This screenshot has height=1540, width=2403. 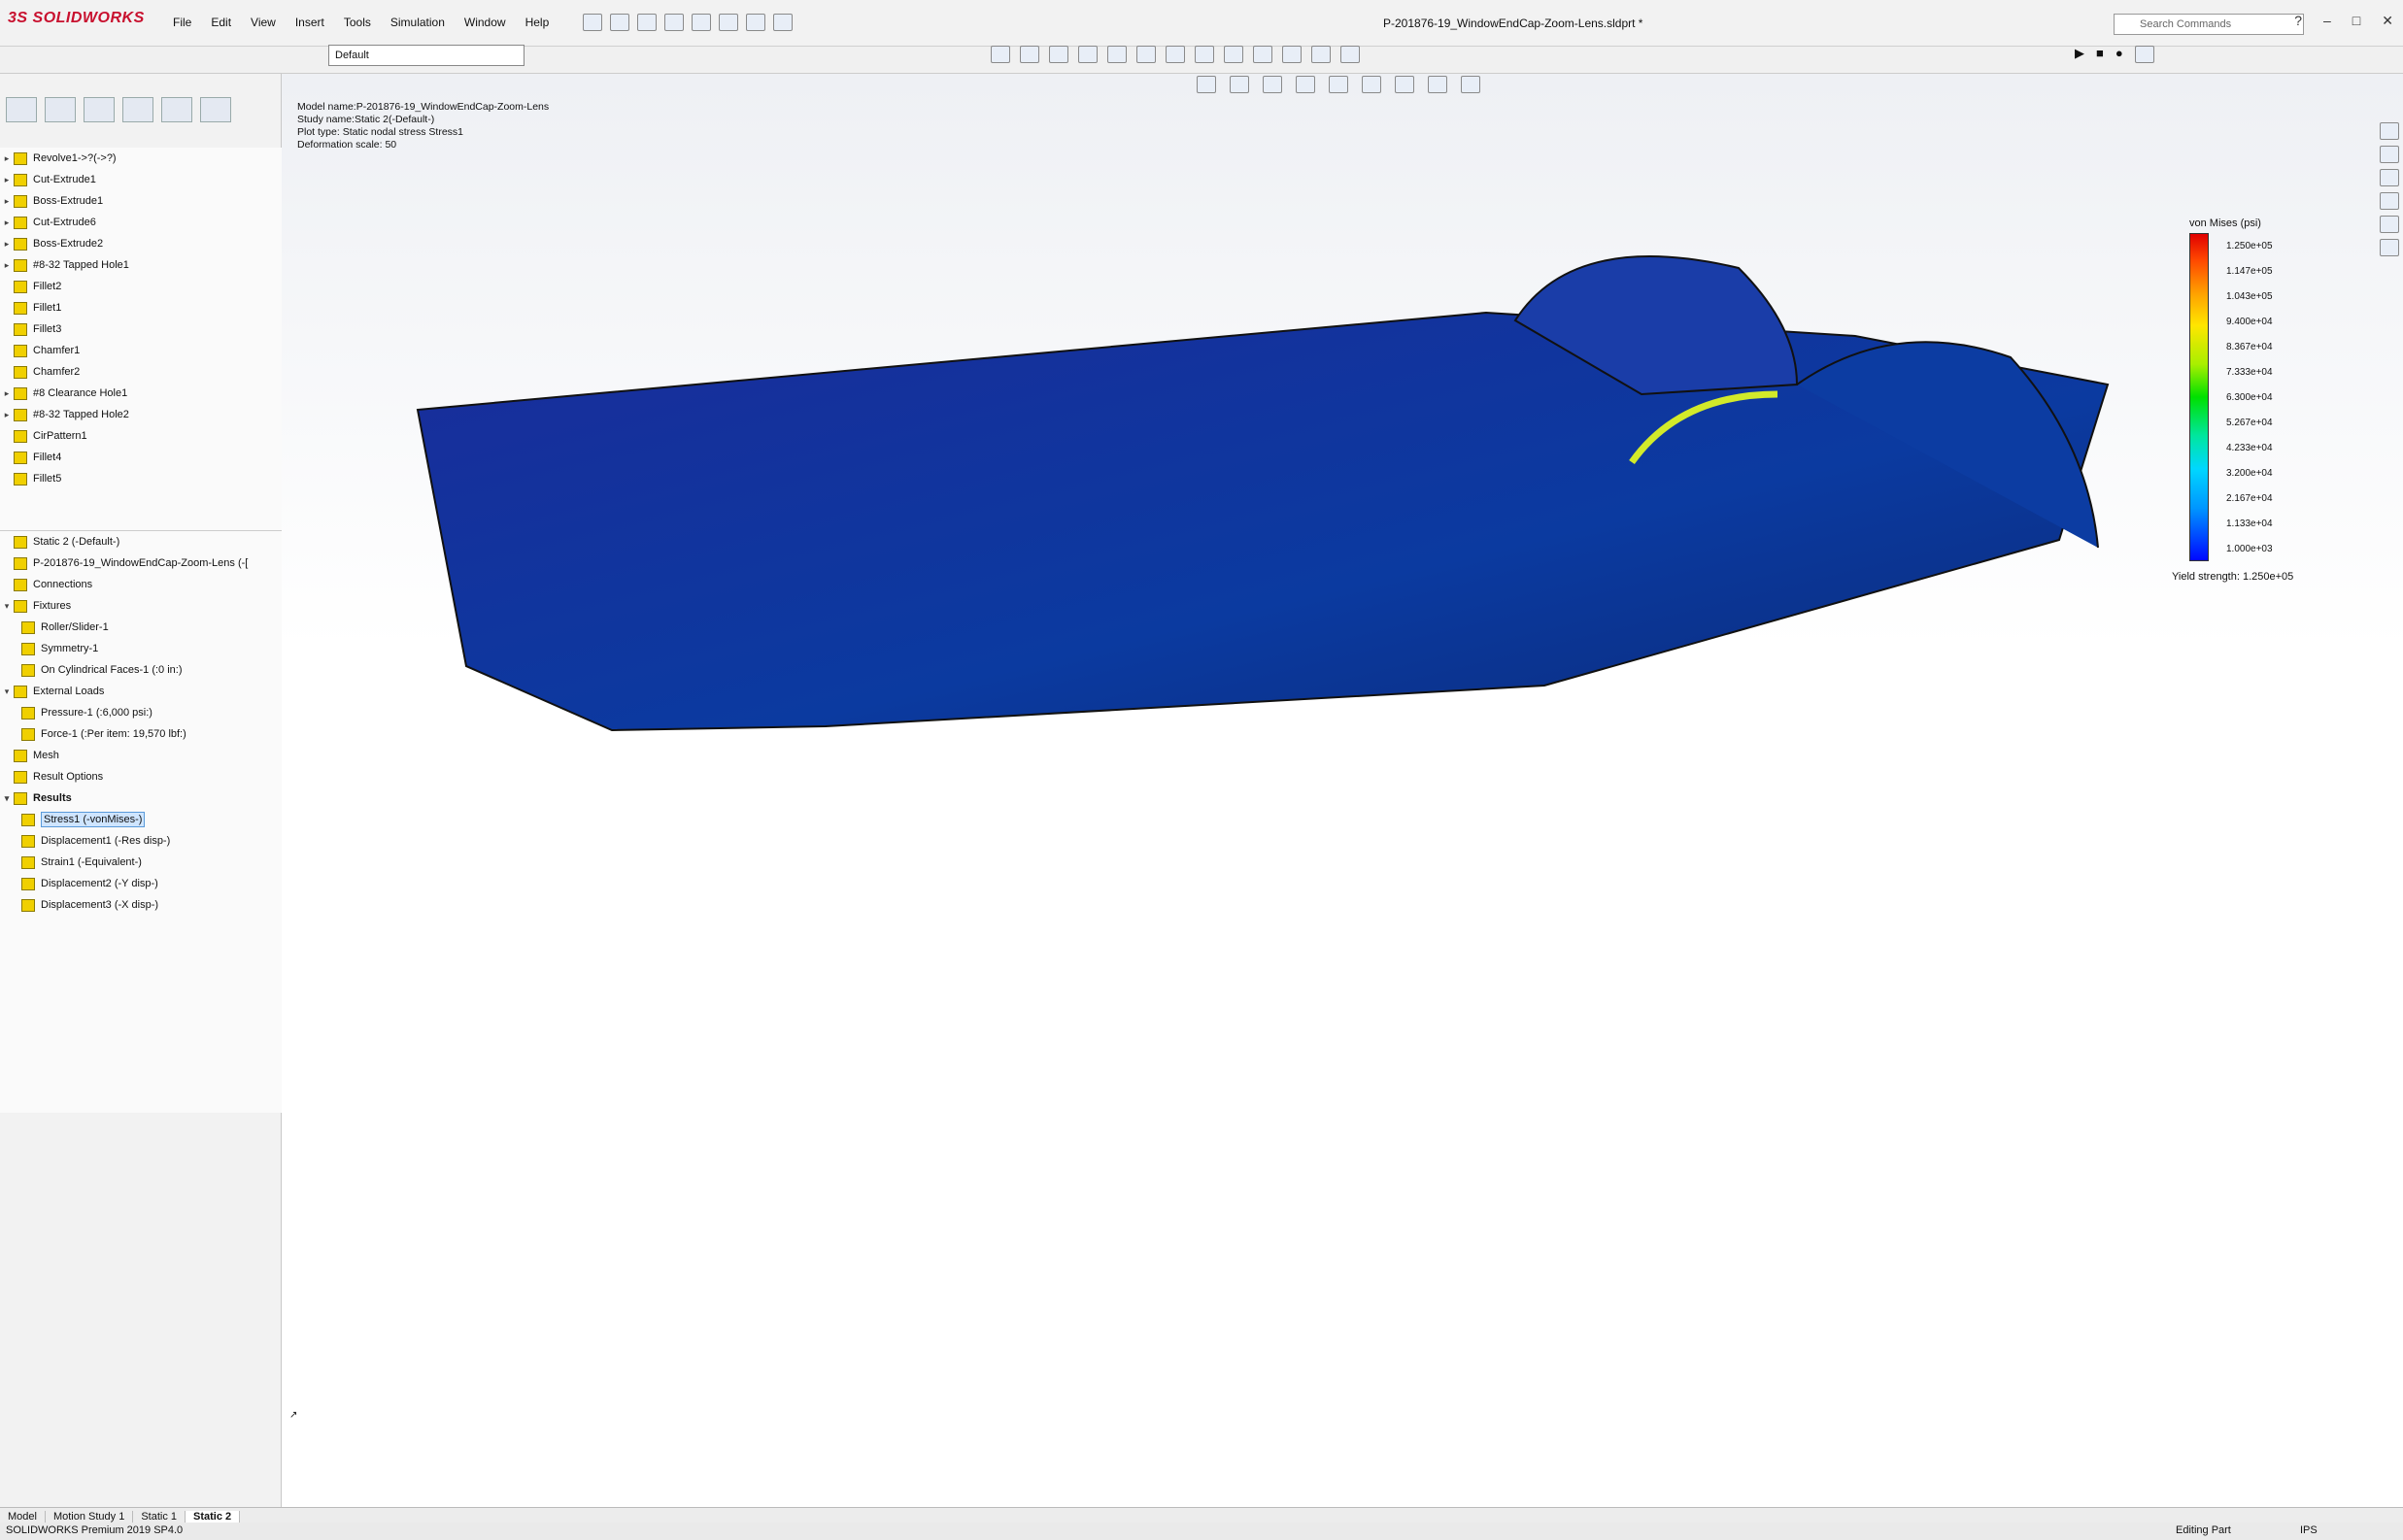 I want to click on force-load-item: Force-1 (:Per item: 19,570 lbf:), so click(x=141, y=734).